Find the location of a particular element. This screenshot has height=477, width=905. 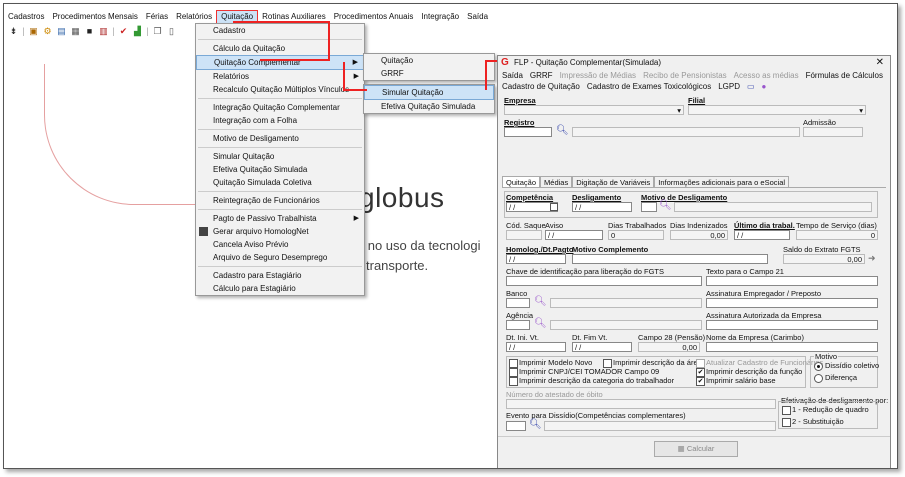

menu-item-quitacao-complementar: Quitação Complementar ▶ is located at coordinates (280, 62).